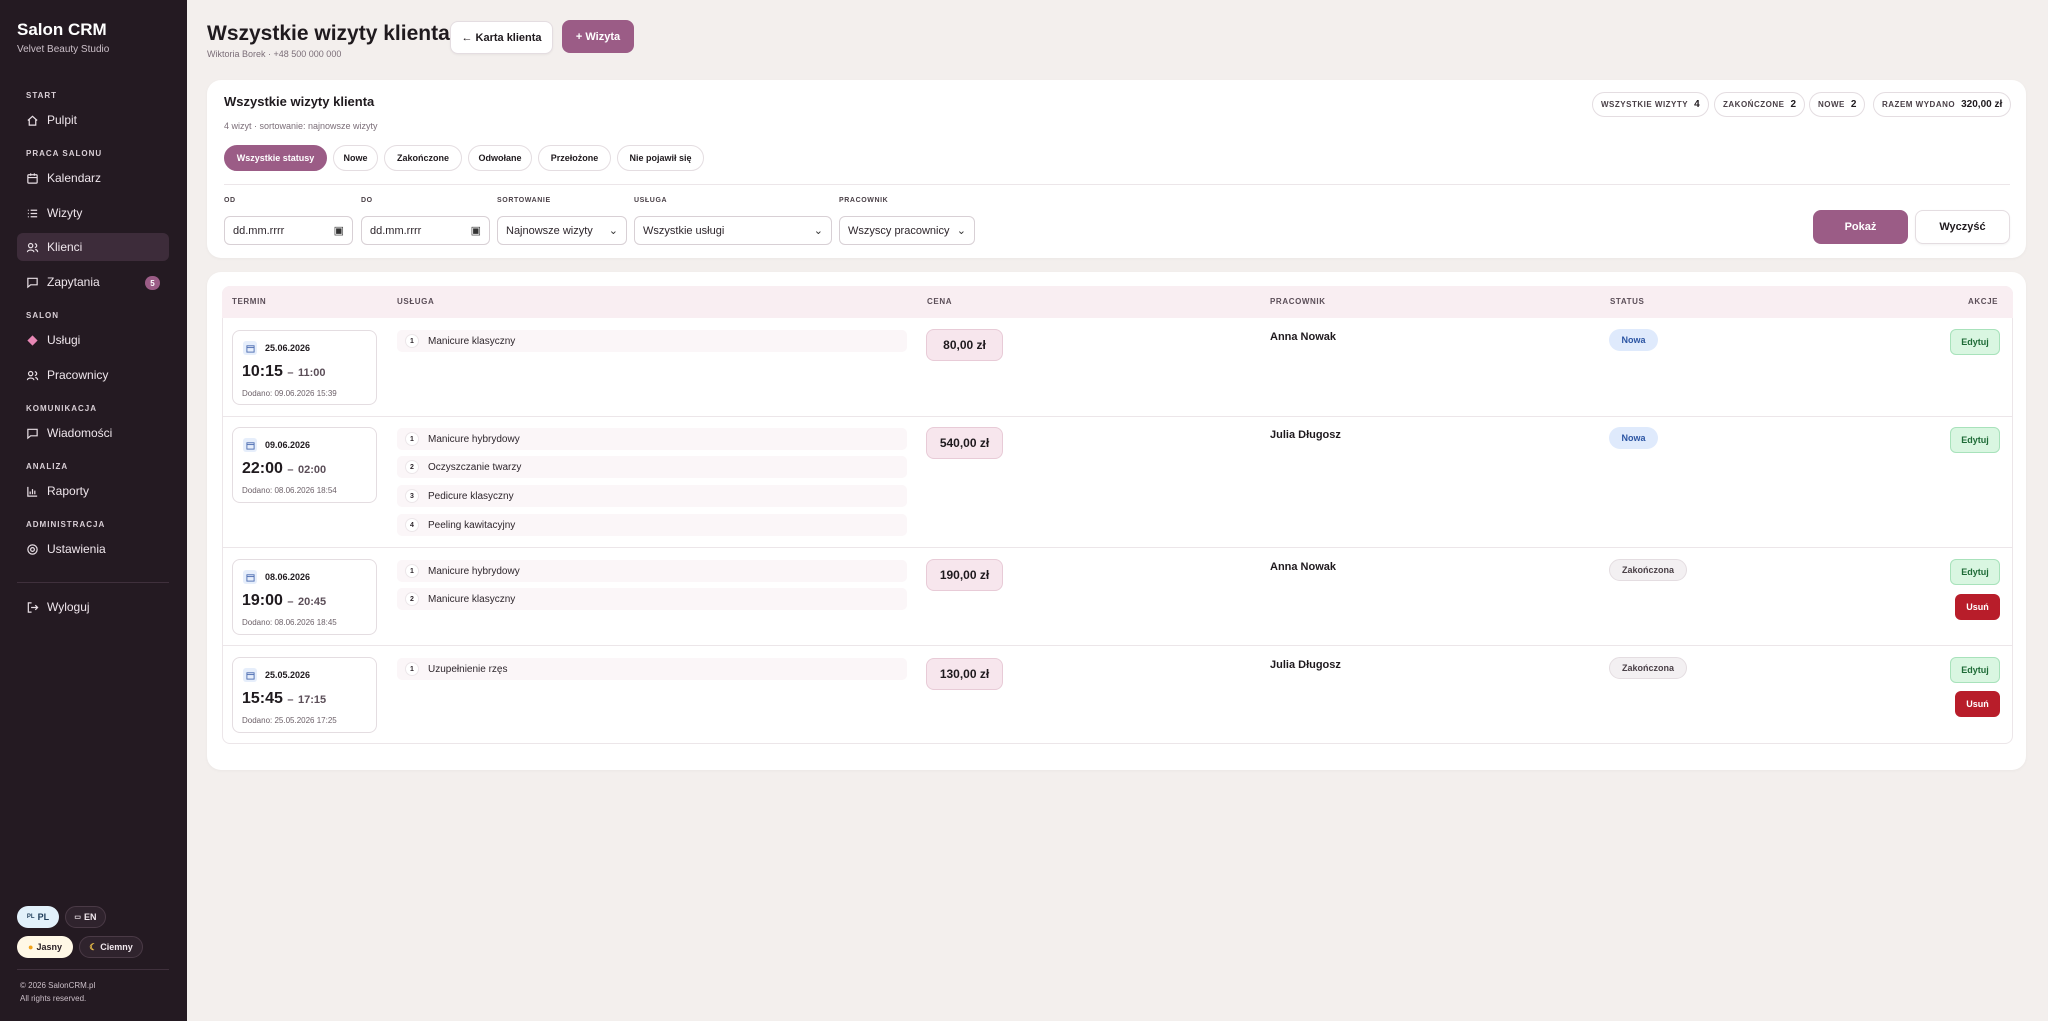 Image resolution: width=2048 pixels, height=1021 pixels. What do you see at coordinates (1754, 104) in the screenshot?
I see `stat-label: ZAKOŃCZONE` at bounding box center [1754, 104].